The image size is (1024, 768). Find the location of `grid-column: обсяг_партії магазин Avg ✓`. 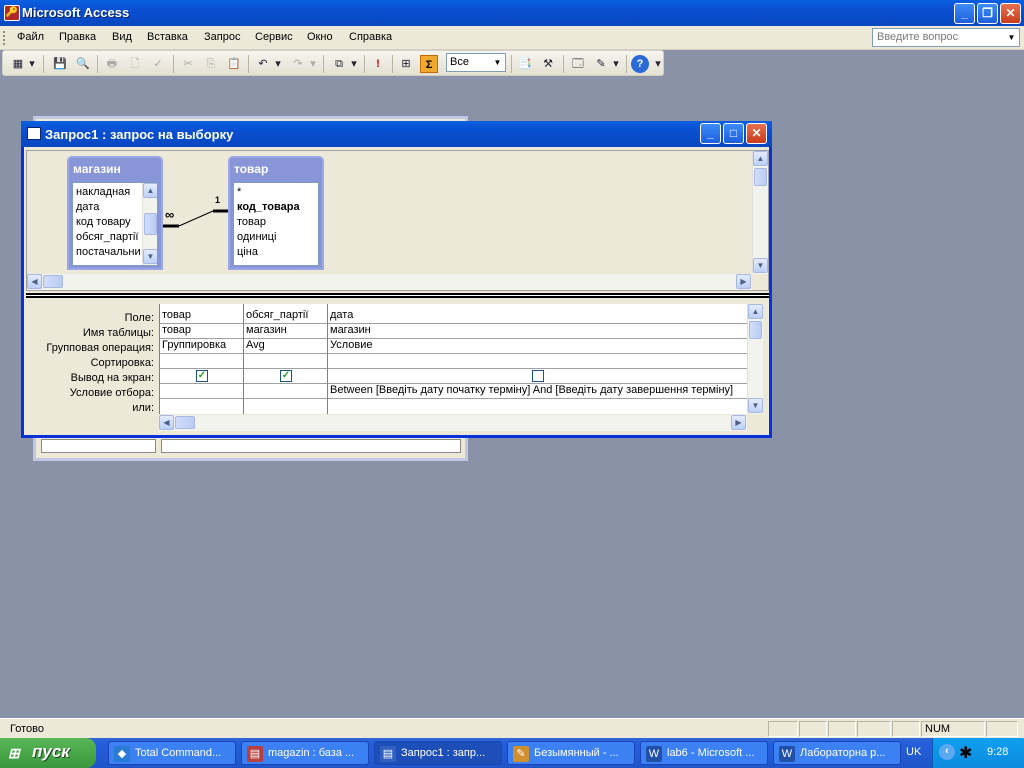

grid-column: обсяг_партії магазин Avg ✓ is located at coordinates (285, 359).